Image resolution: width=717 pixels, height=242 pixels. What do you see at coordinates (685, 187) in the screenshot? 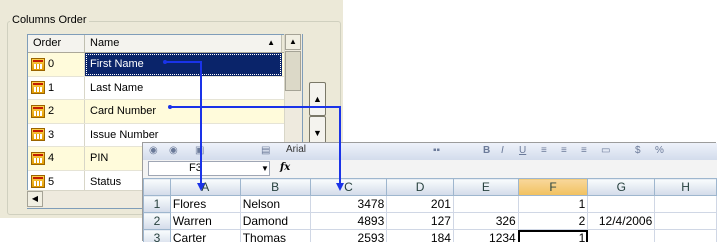
I see `column-header-h: H` at bounding box center [685, 187].